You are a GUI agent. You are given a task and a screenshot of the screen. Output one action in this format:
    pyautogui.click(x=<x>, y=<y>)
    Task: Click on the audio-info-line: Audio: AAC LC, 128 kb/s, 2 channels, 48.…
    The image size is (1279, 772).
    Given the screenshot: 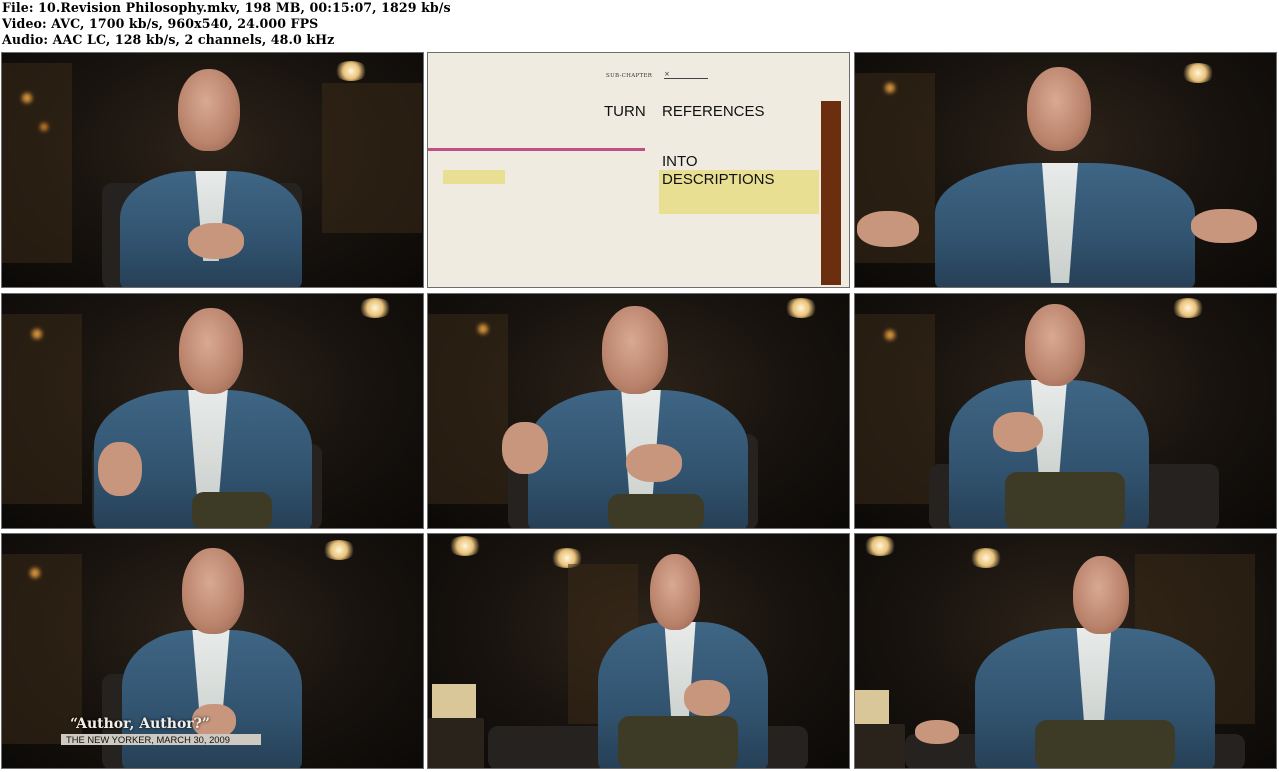 What is the action you would take?
    pyautogui.click(x=168, y=39)
    